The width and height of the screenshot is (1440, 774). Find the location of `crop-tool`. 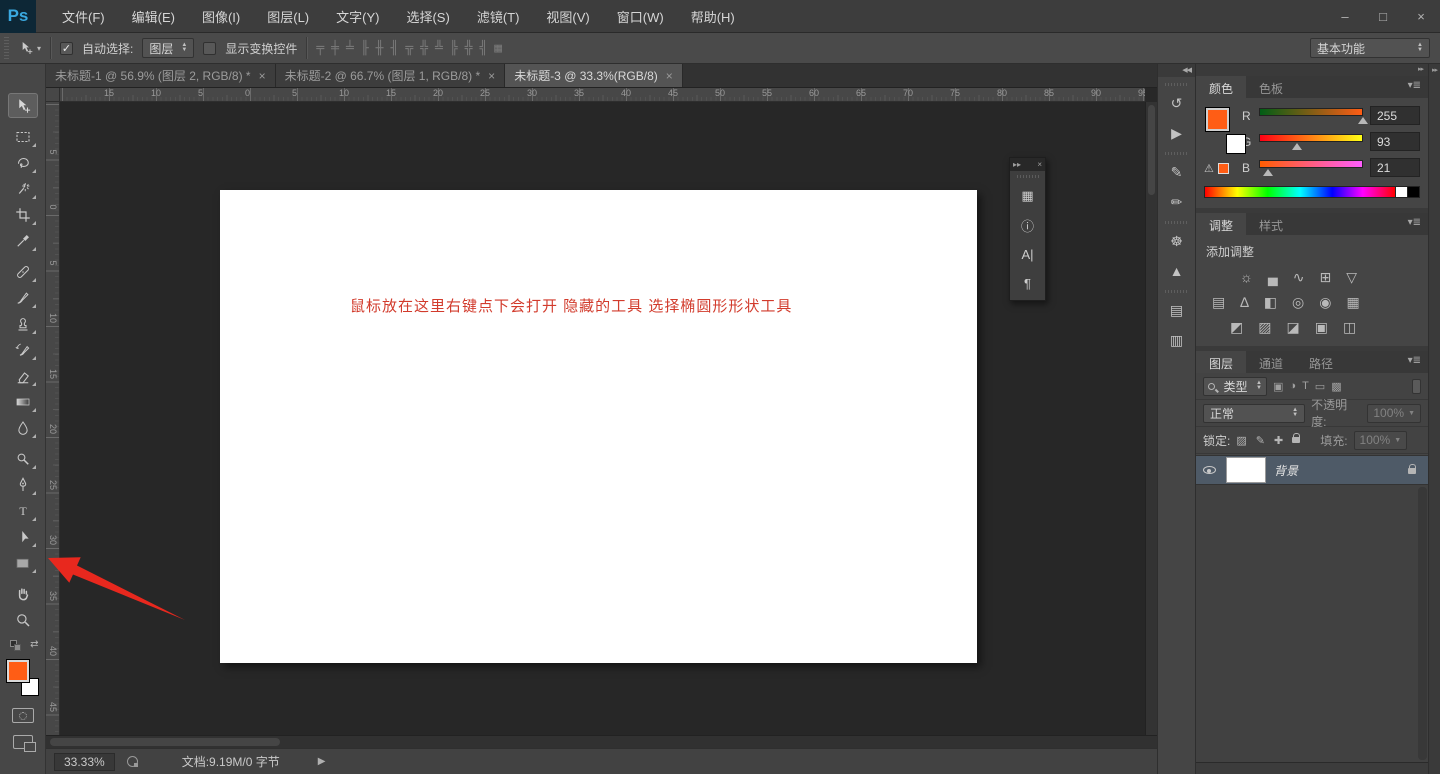

crop-tool is located at coordinates (23, 214).